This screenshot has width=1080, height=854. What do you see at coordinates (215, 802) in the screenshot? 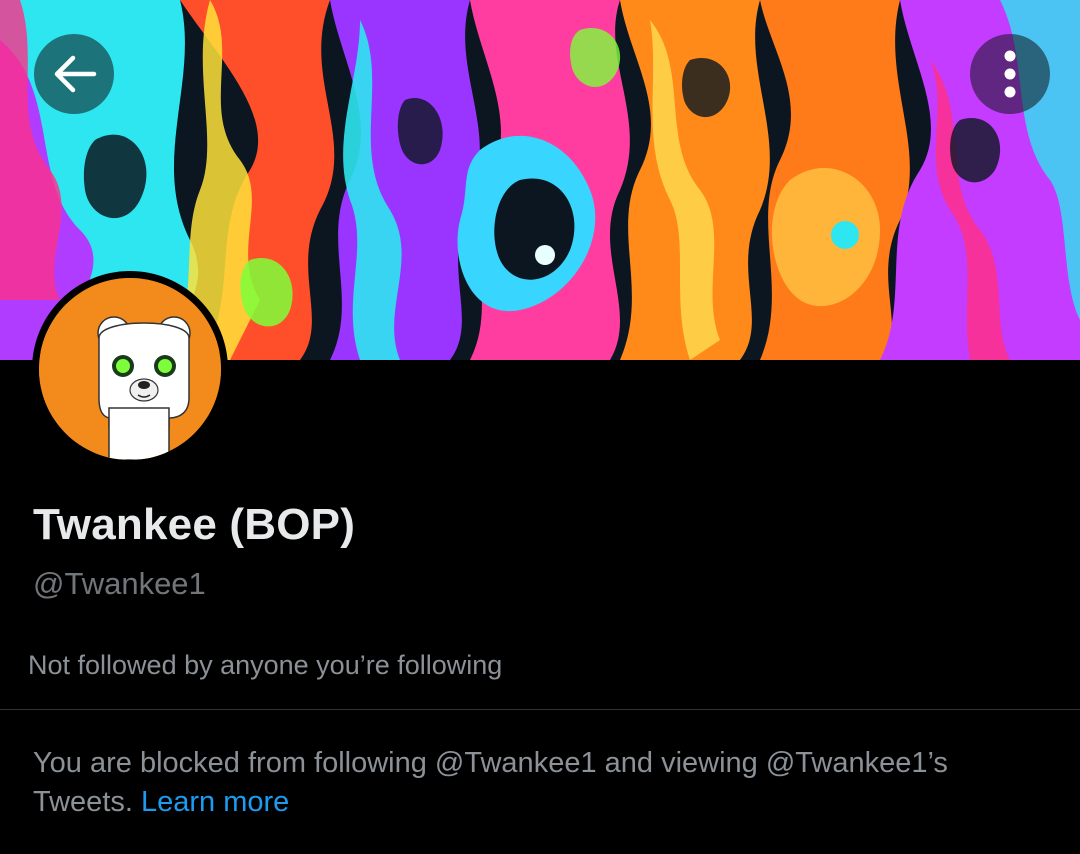
I see `learn-more-link: Learn more` at bounding box center [215, 802].